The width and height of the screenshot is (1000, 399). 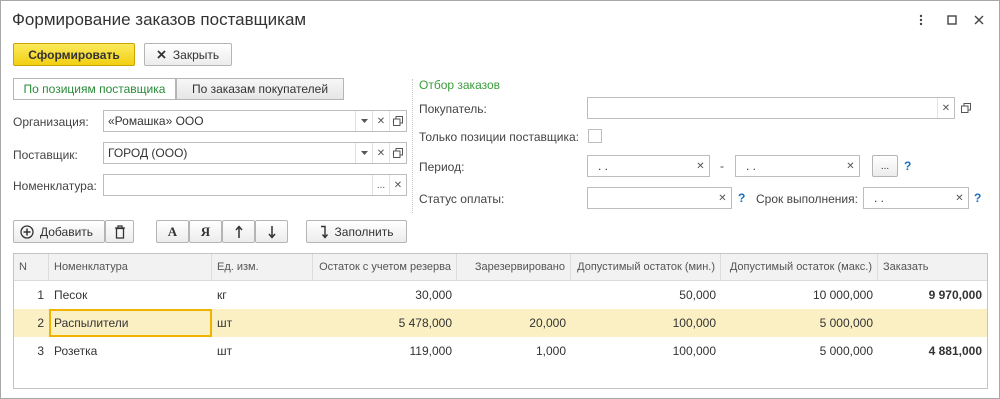 What do you see at coordinates (442, 167) in the screenshot?
I see `period-label: Период:` at bounding box center [442, 167].